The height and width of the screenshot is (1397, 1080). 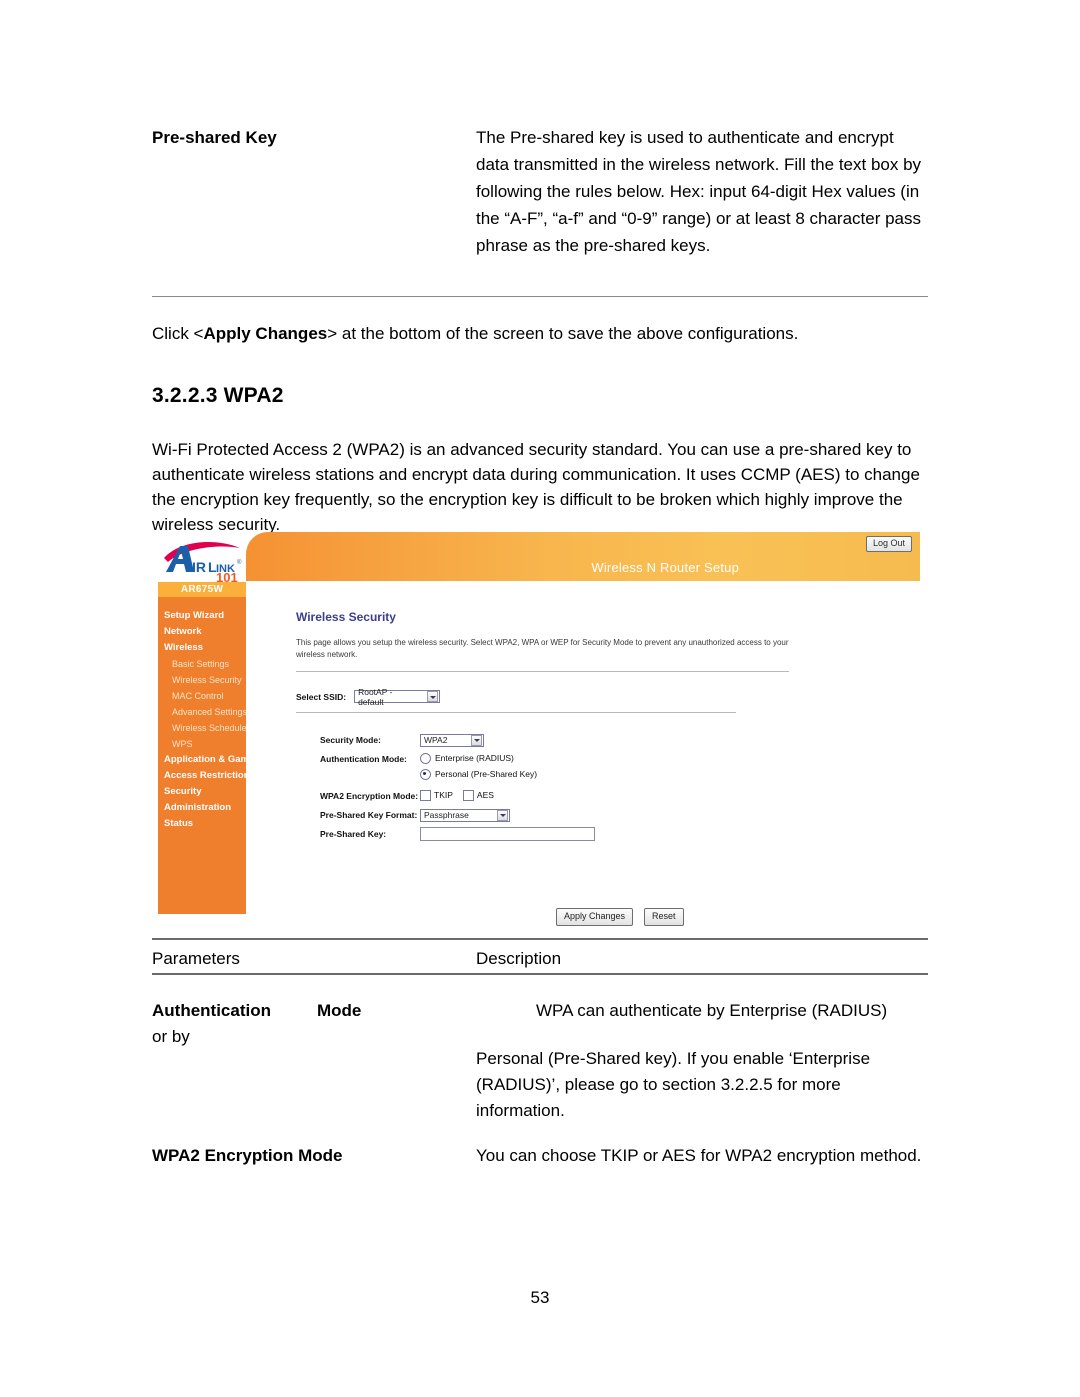 I want to click on sidebar-item-administration: Administration, so click(x=202, y=808).